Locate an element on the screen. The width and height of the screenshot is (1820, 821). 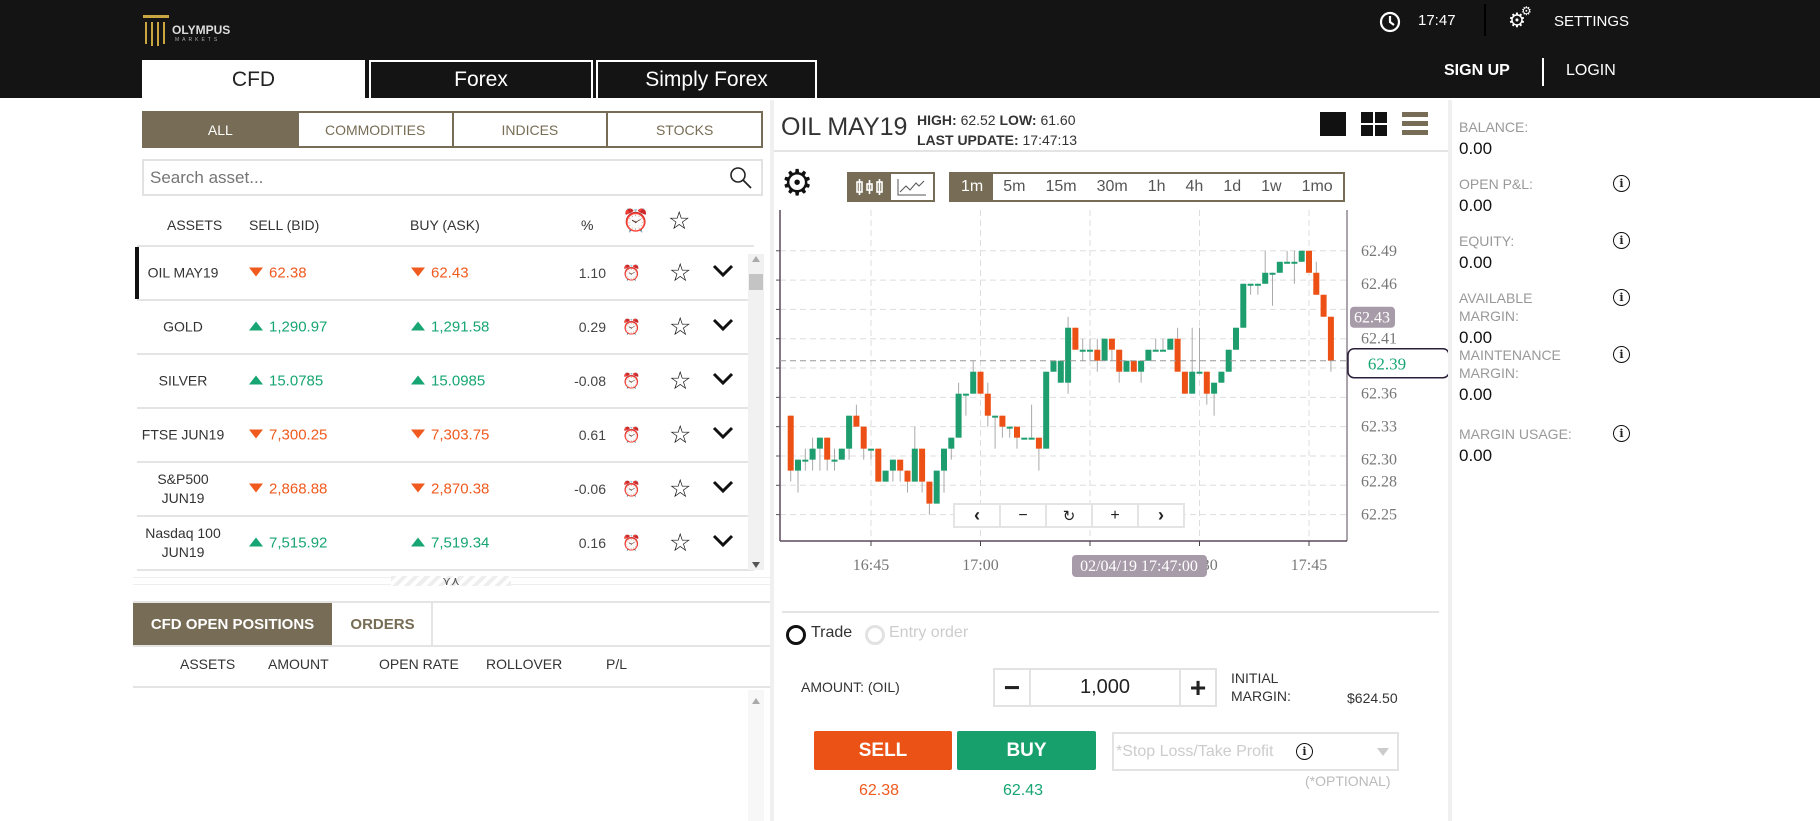
layout-grid-icon is located at coordinates (1374, 124).